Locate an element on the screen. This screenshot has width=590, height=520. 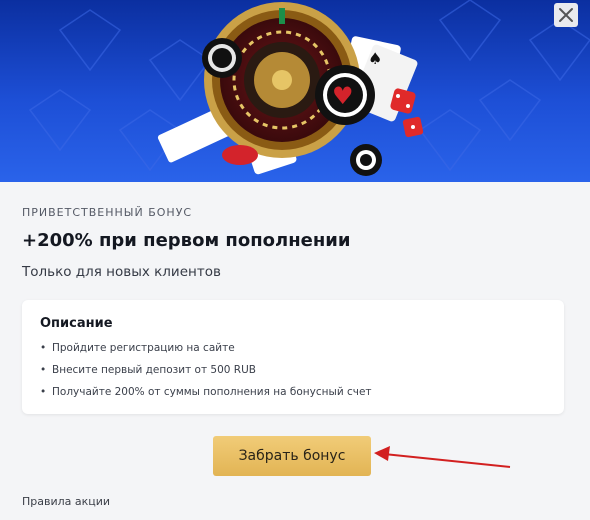
close-button is located at coordinates (566, 15).